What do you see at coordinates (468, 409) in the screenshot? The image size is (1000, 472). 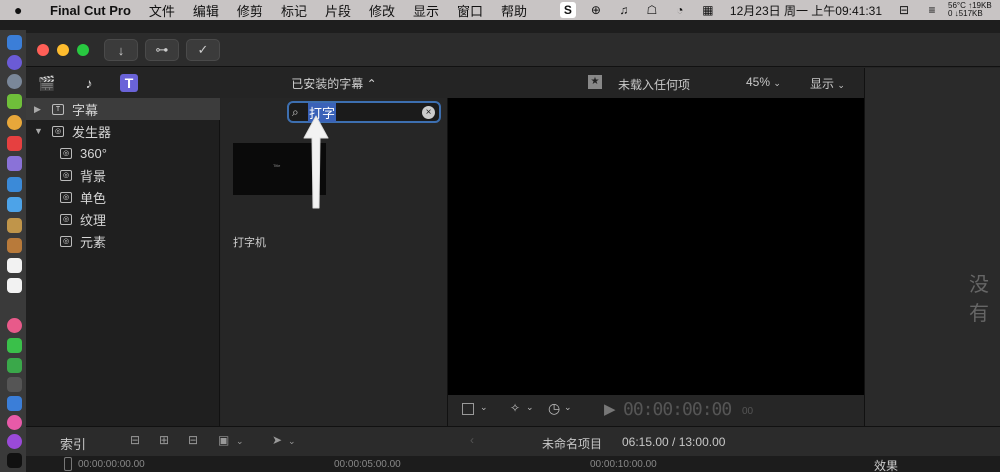 I see `transform-icon` at bounding box center [468, 409].